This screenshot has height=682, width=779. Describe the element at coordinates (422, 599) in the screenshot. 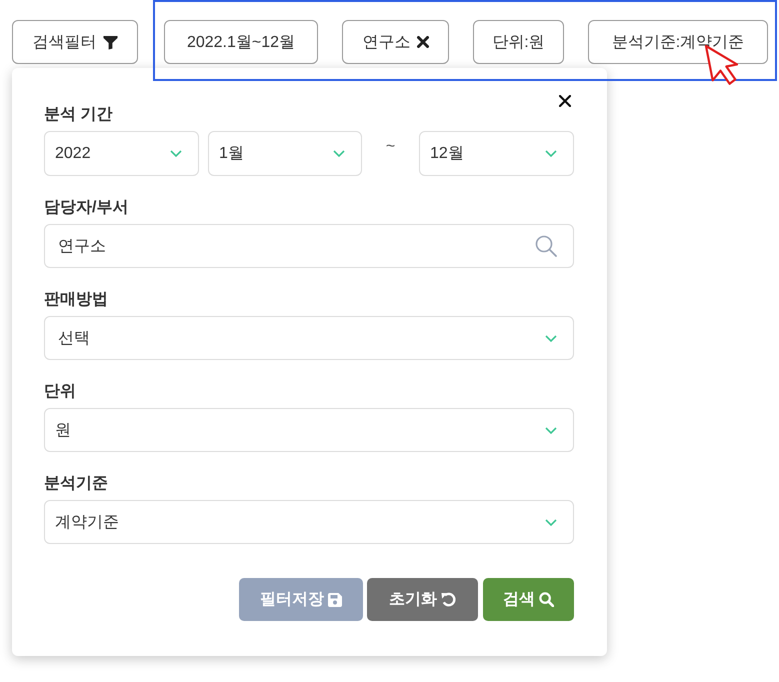

I see `reset-button: 초기화` at that location.